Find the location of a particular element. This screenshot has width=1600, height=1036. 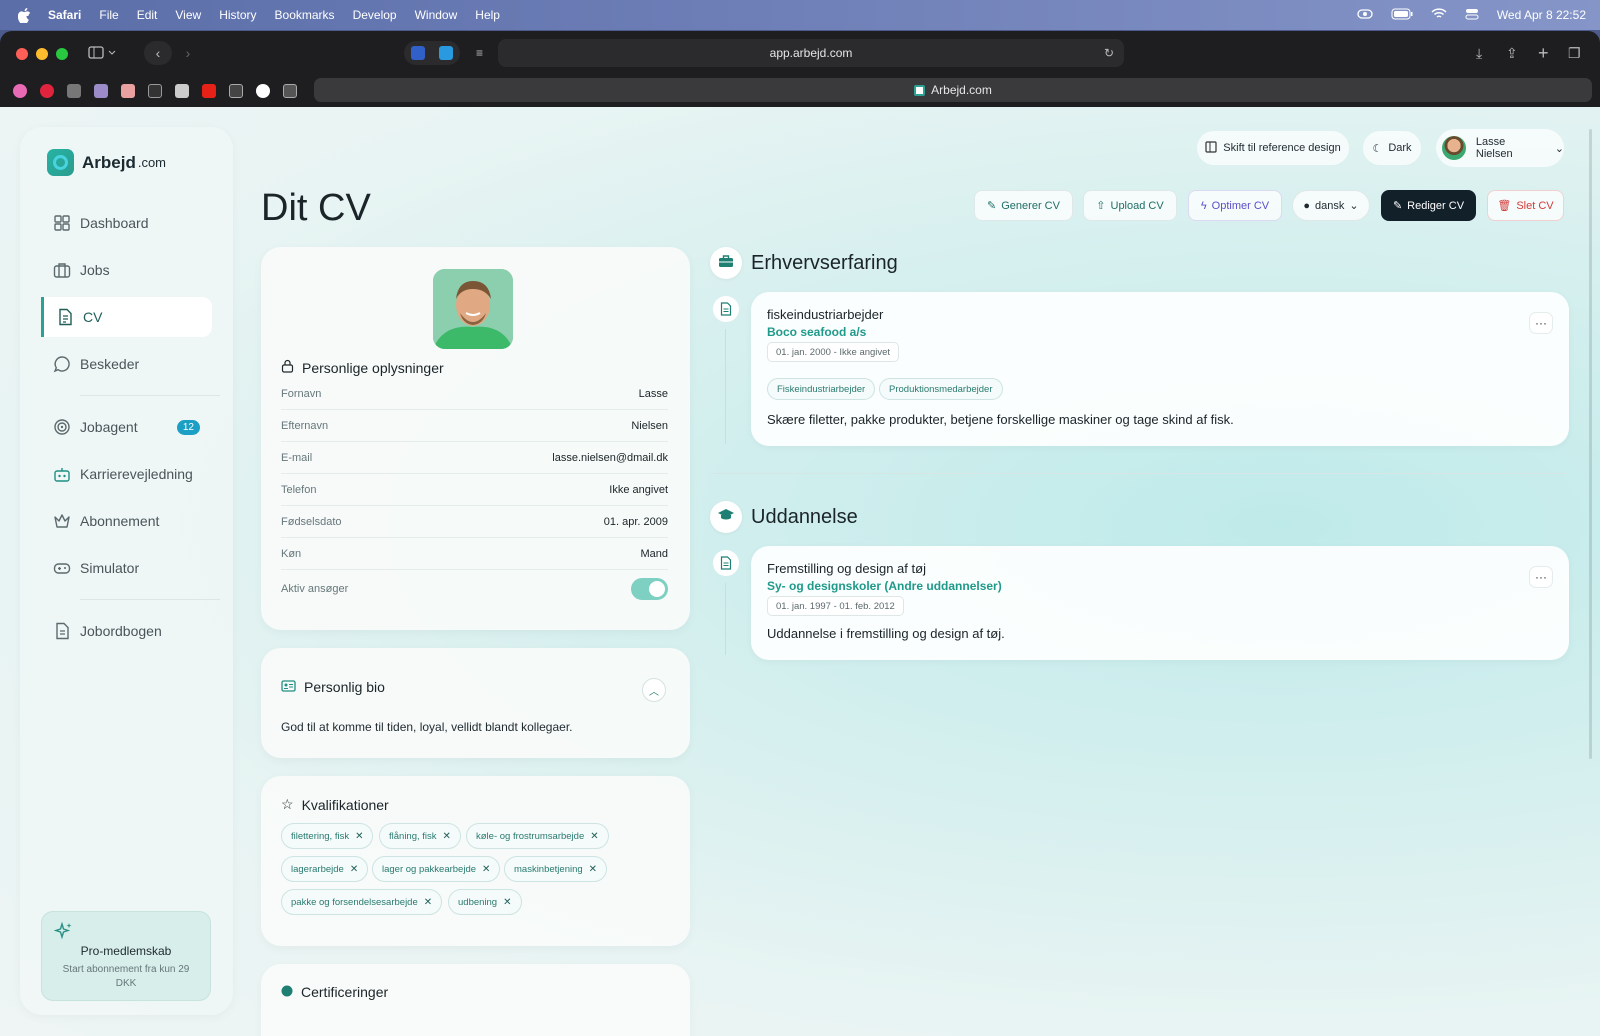

menu-view: View is located at coordinates (188, 15).